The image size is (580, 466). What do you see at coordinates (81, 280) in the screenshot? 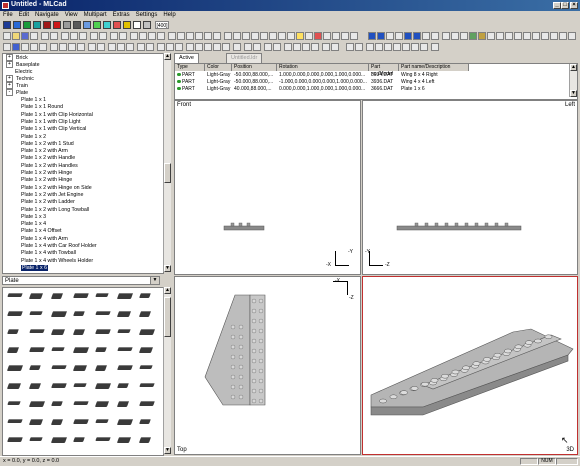
I see `category-select: Plate ▼` at bounding box center [81, 280].